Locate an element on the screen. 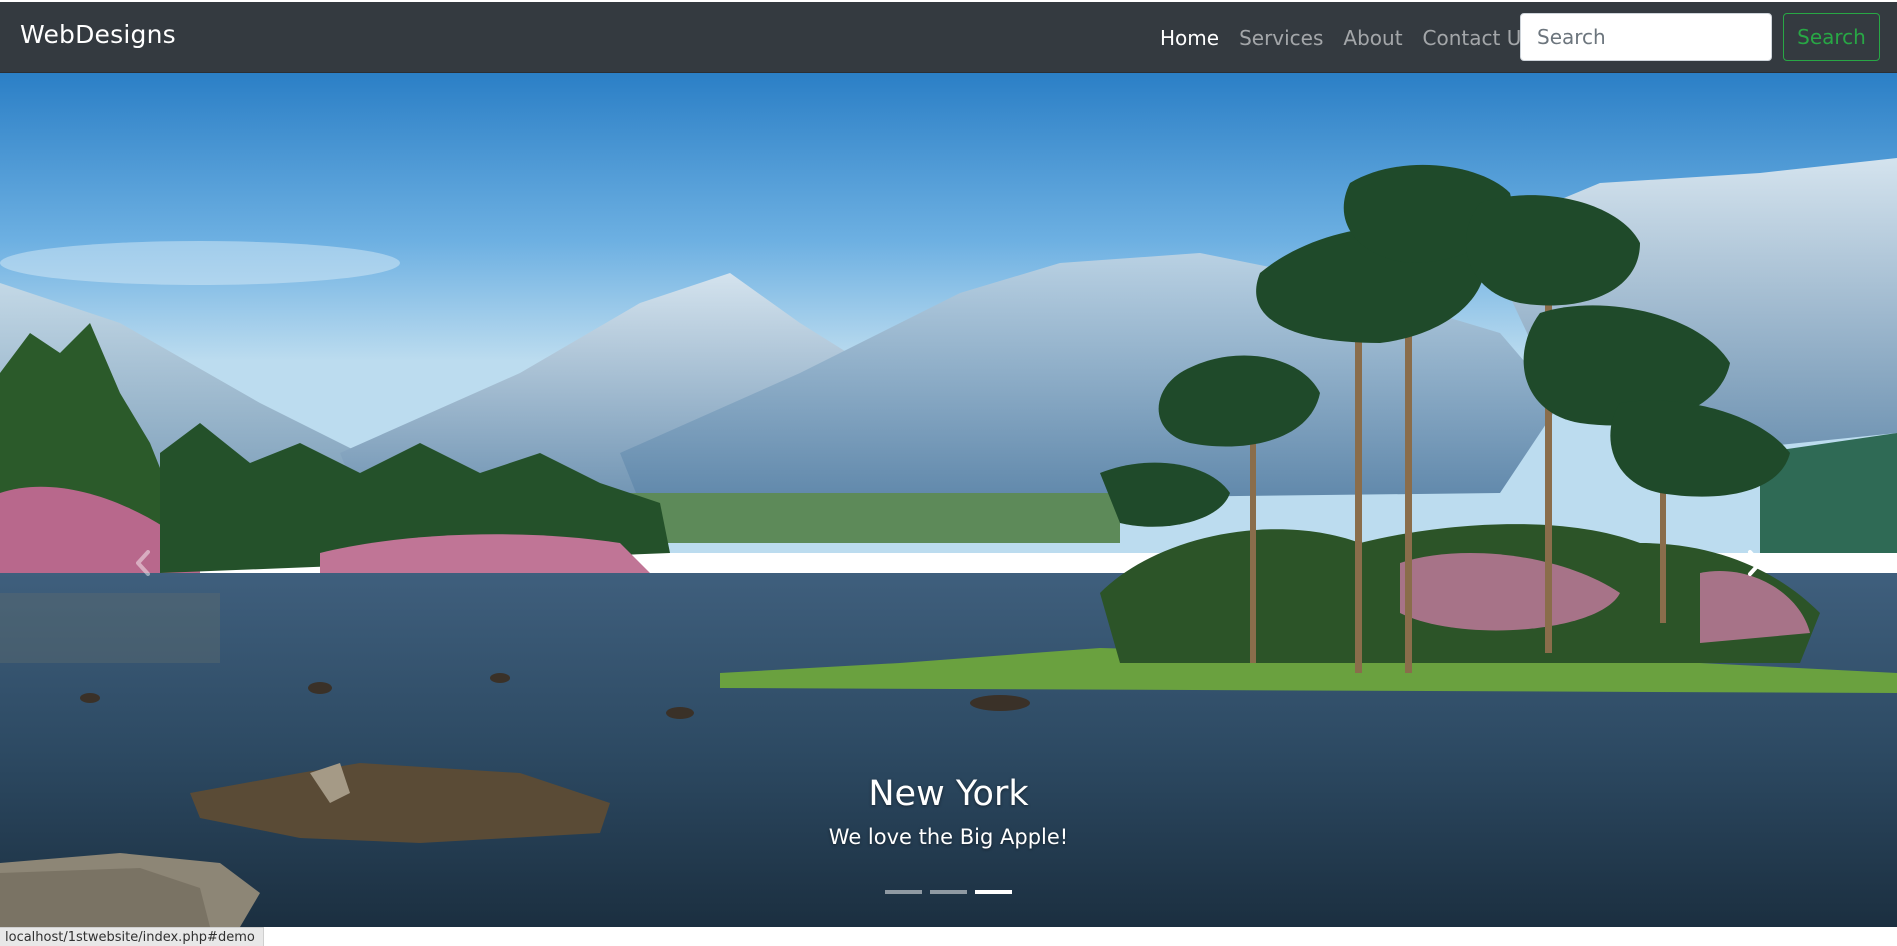 This screenshot has width=1897, height=946. carousel-indicators is located at coordinates (948, 892).